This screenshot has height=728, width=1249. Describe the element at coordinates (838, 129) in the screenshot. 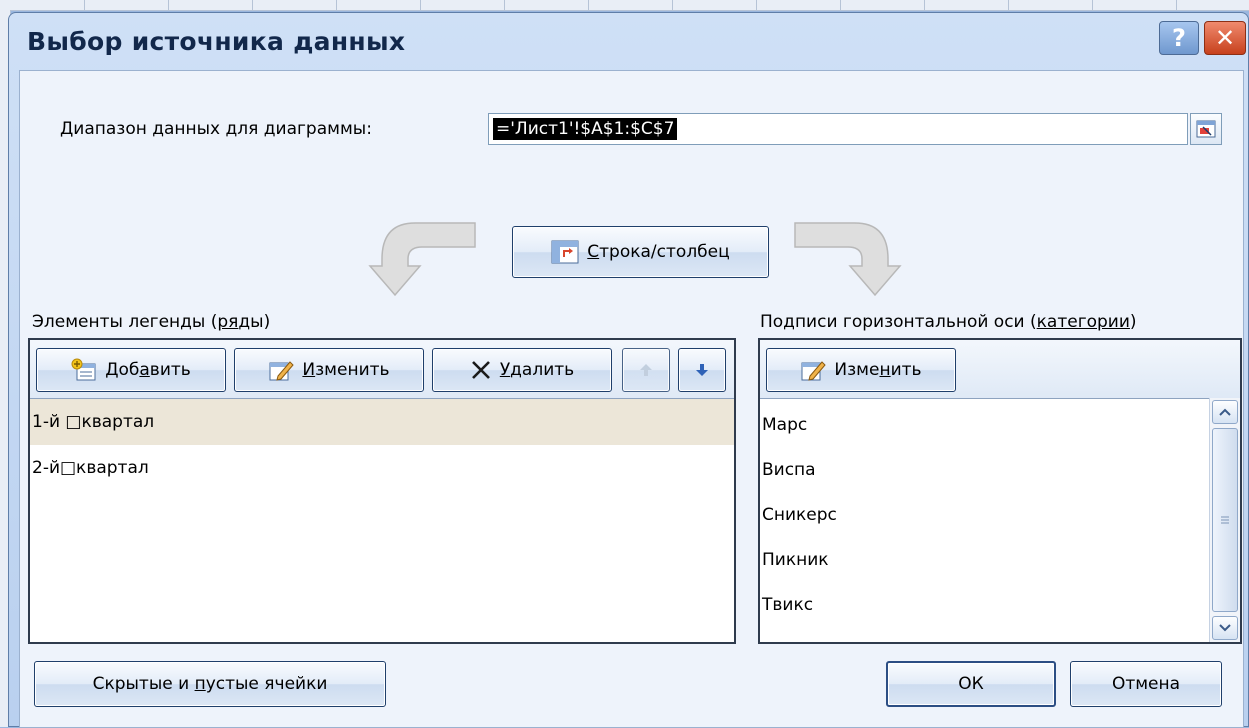

I see `range-input: ='Лист1'!$A$1:$C$7` at that location.